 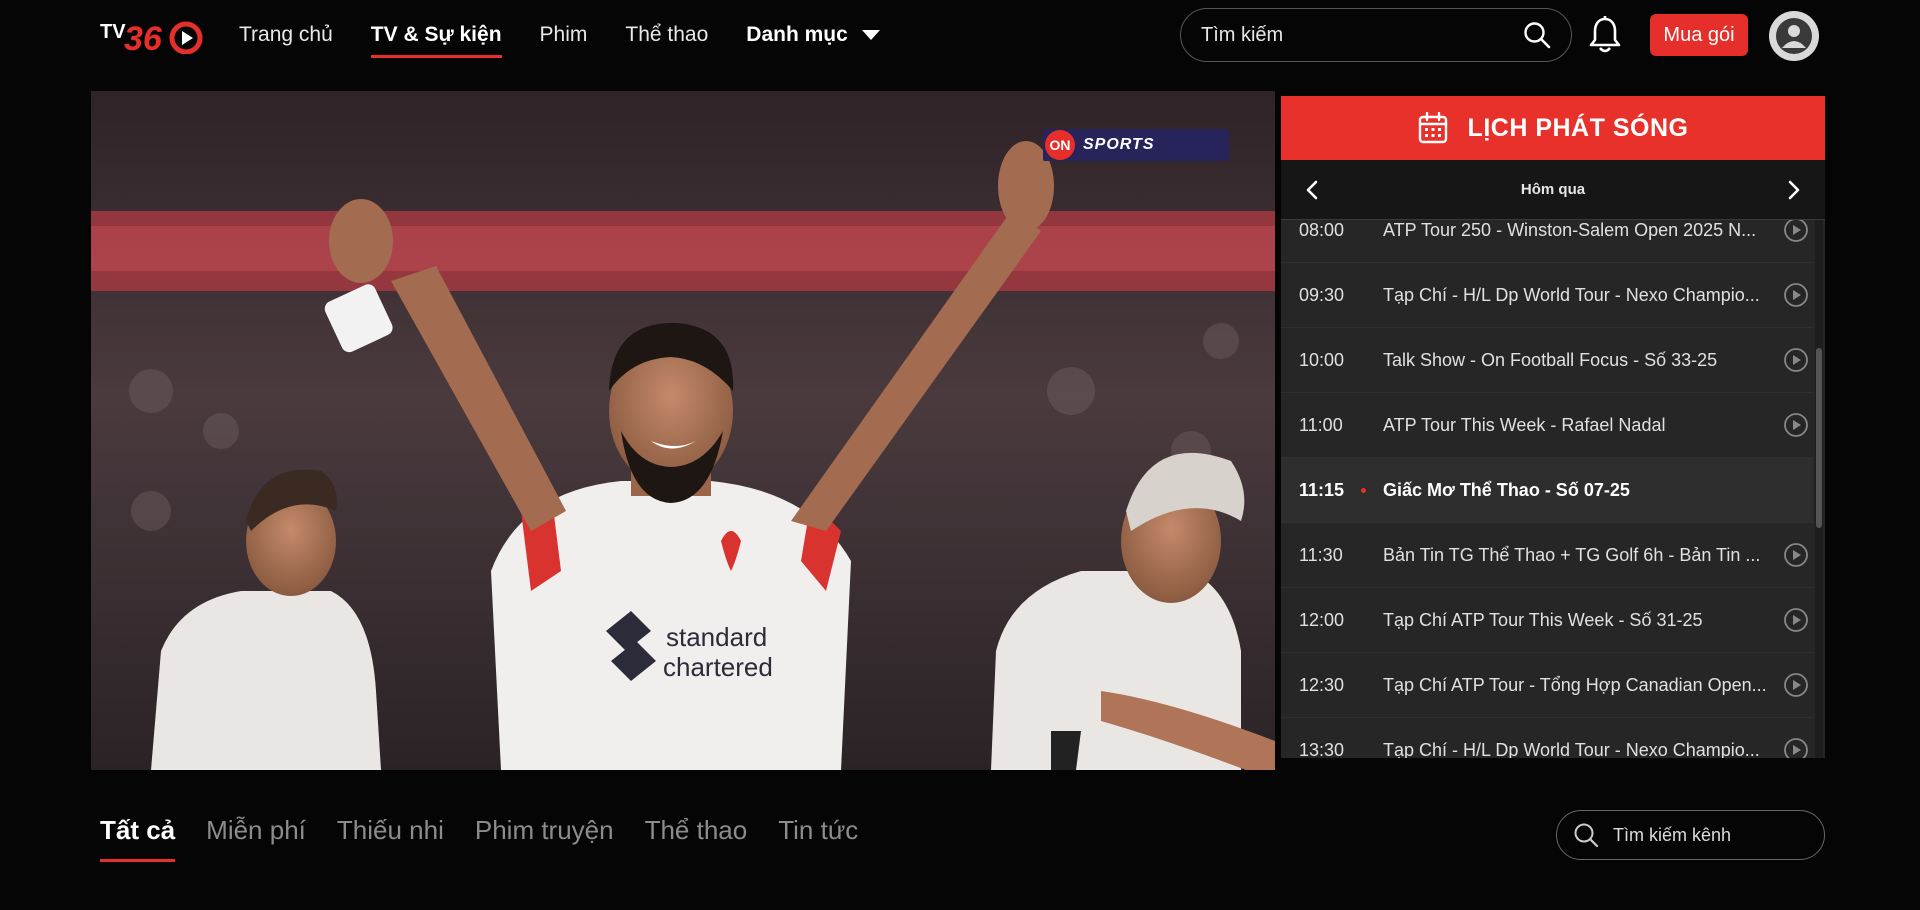 I want to click on schedule-item-time: 09:30, so click(x=1322, y=294).